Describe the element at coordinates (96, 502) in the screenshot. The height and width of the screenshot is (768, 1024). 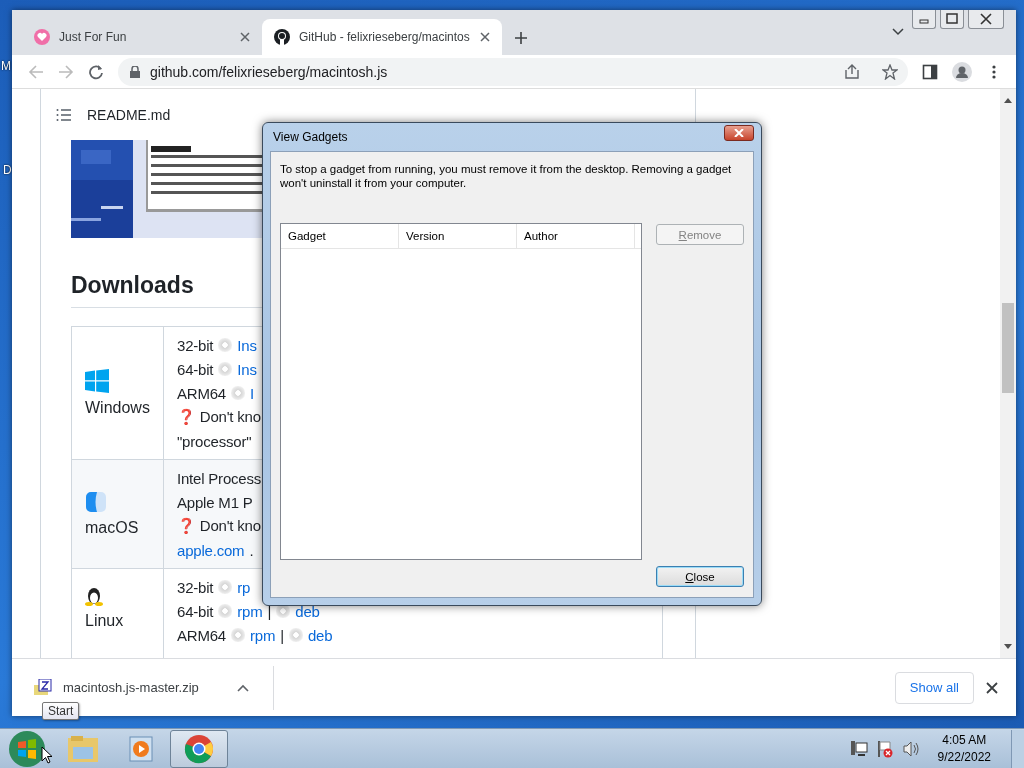
I see `finder-icon` at that location.